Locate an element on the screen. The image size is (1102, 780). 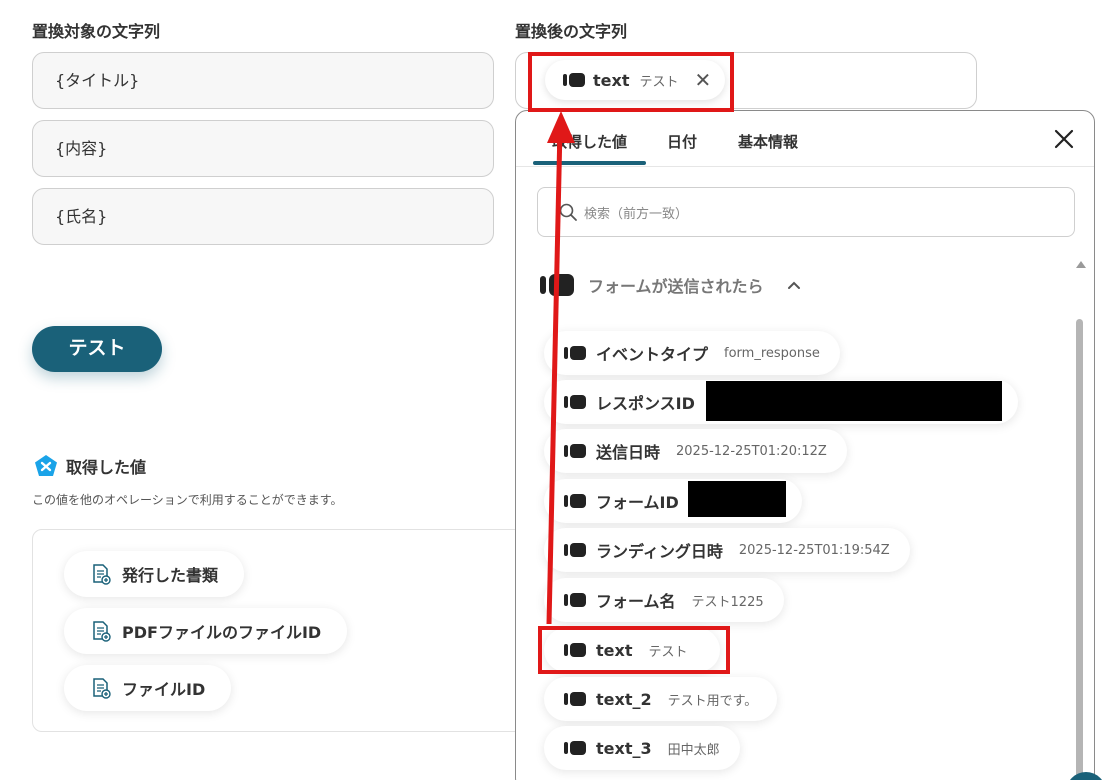
list-item-form-name: フォーム名 テスト1225 is located at coordinates (664, 600).